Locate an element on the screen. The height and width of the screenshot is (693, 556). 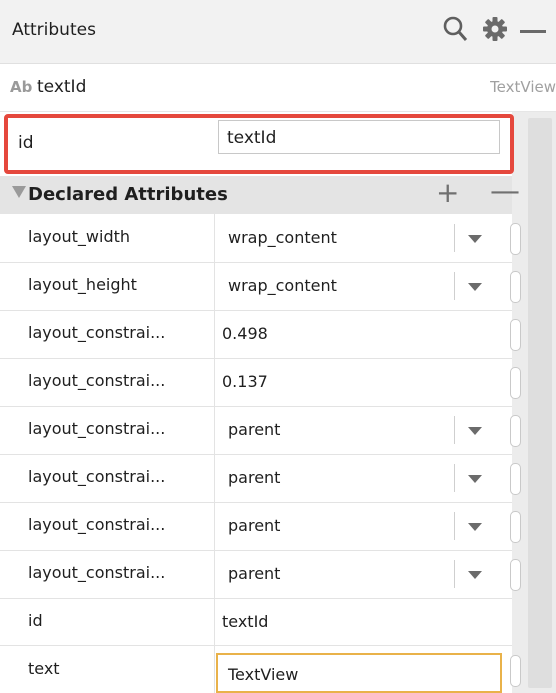
panel-title: Attributes is located at coordinates (54, 30).